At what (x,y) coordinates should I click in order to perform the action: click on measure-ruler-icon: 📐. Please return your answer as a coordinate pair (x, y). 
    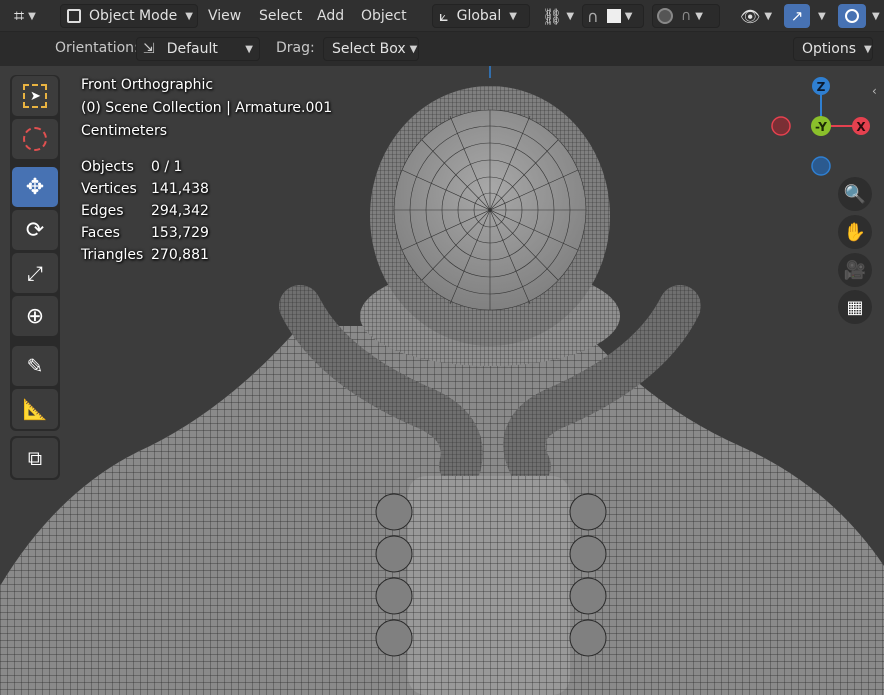
    Looking at the image, I should click on (35, 409).